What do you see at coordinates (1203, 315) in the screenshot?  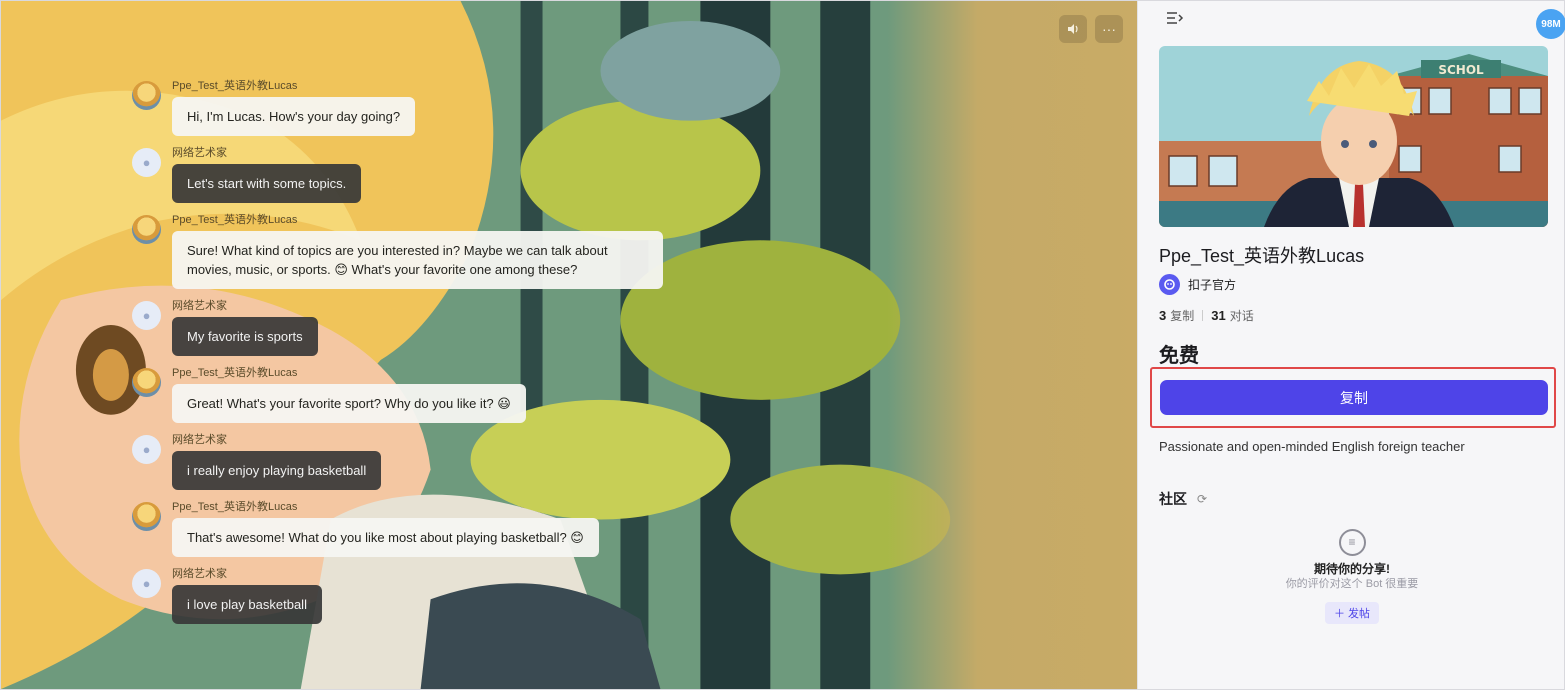 I see `stats-divider` at bounding box center [1203, 315].